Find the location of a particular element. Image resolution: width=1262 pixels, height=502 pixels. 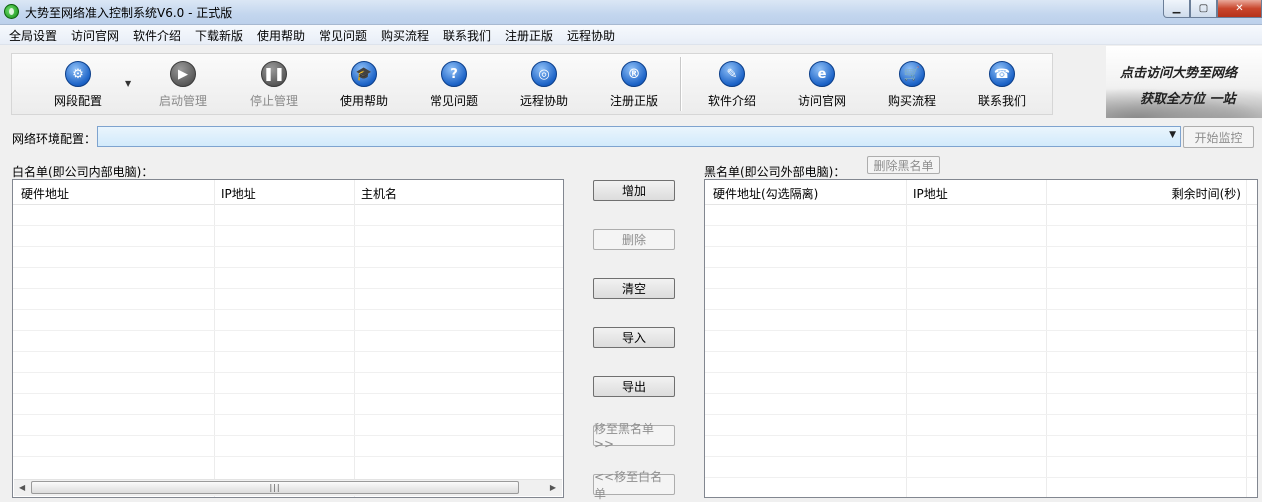

move-to-blacklist-button: 移至黑名单>> is located at coordinates (634, 436).